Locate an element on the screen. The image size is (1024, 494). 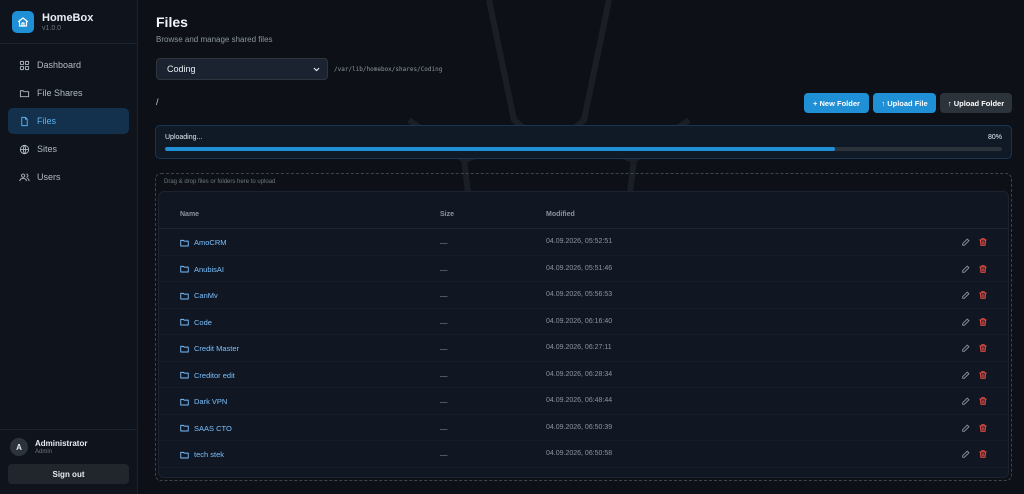
file-name-cell: Code is located at coordinates (196, 322).